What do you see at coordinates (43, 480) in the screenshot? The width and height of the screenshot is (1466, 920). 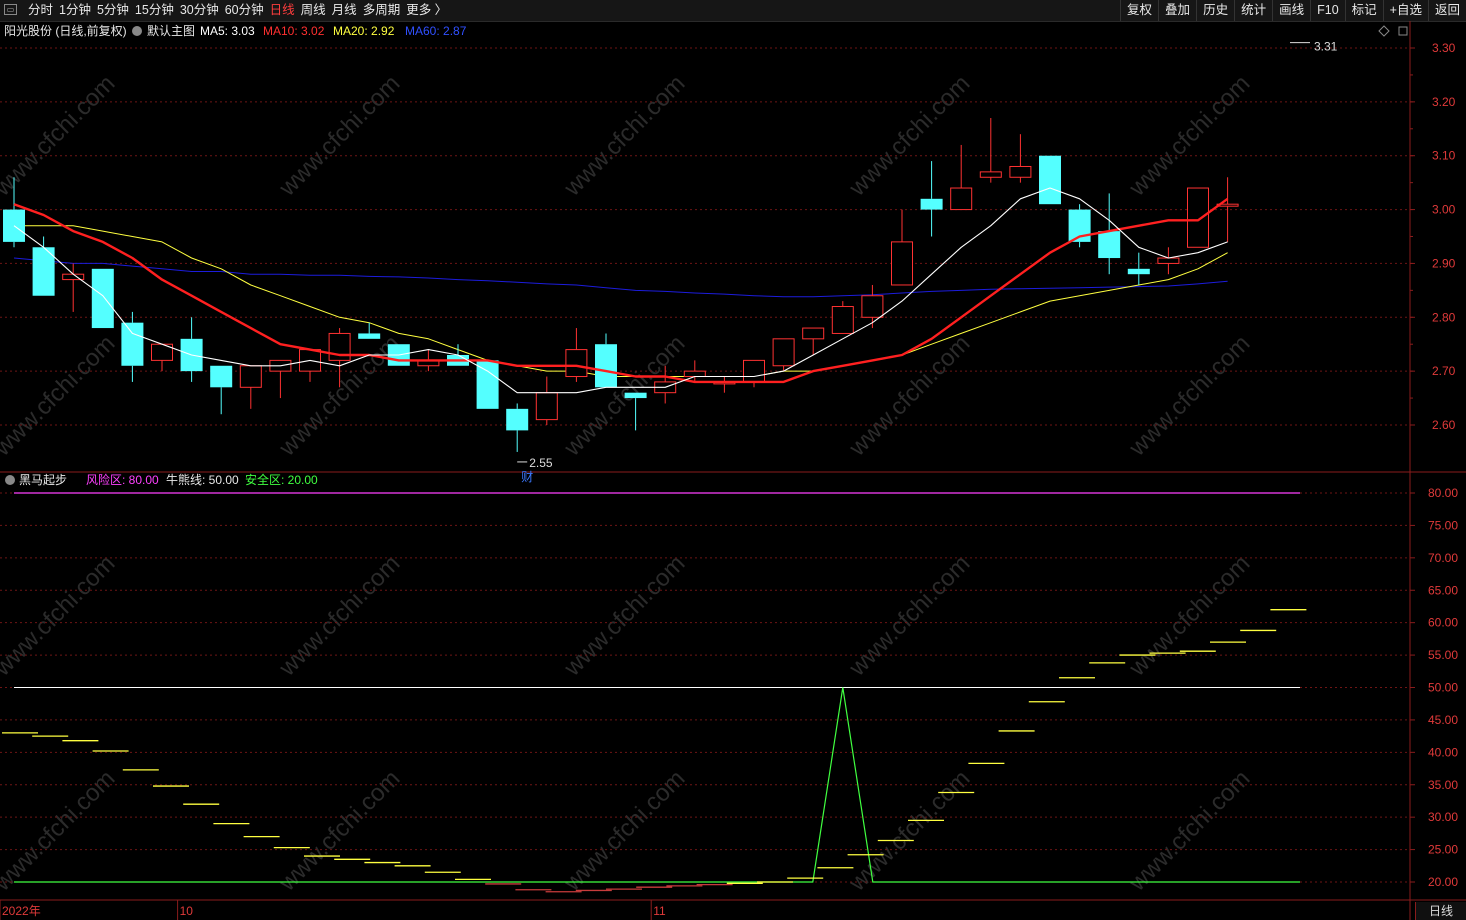 I see `indicator-name: 黑马起步` at bounding box center [43, 480].